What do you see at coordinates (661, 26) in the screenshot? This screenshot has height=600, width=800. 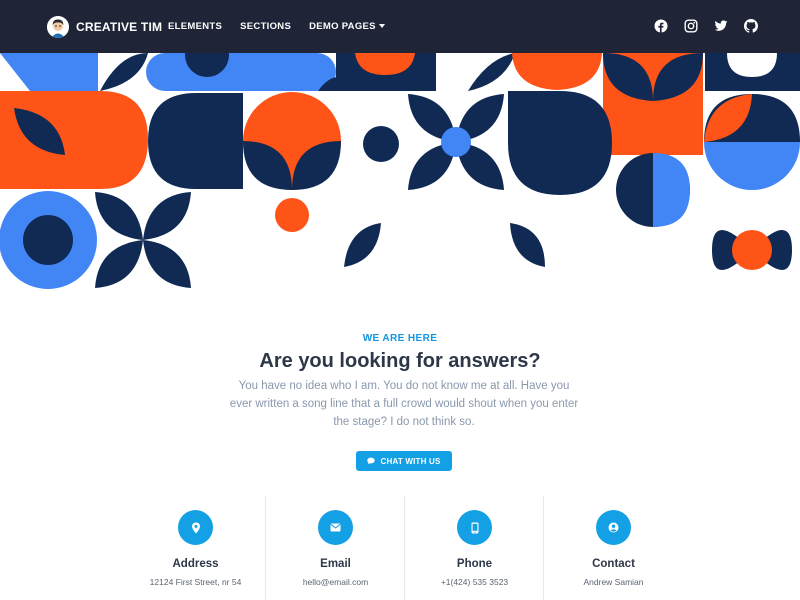 I see `facebook-icon` at bounding box center [661, 26].